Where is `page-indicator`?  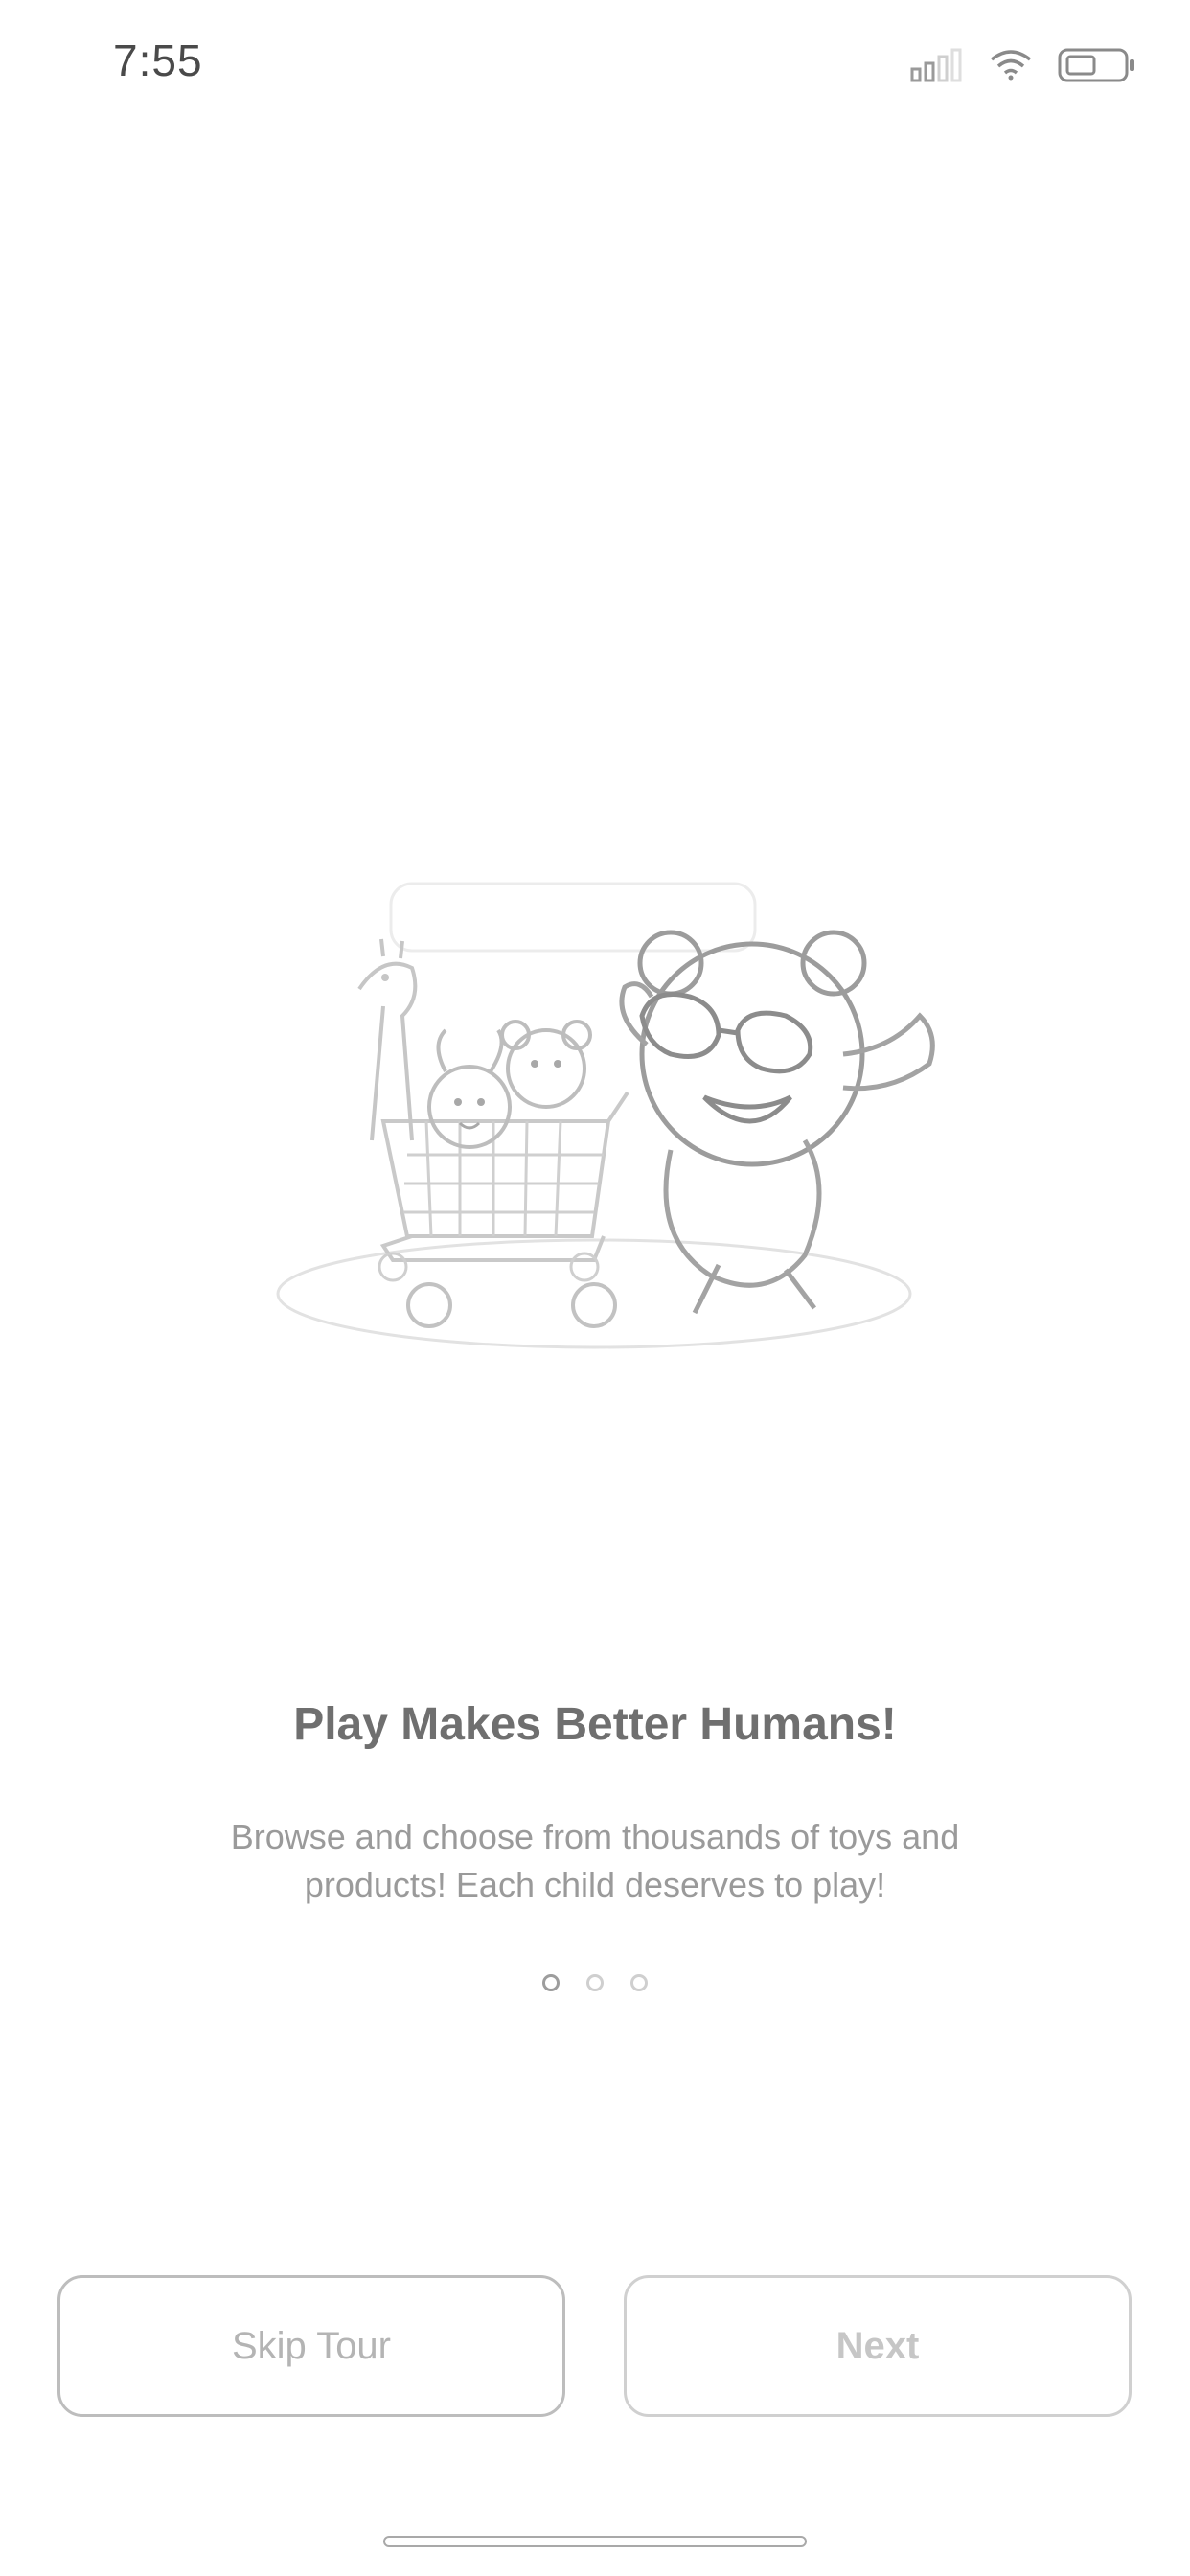 page-indicator is located at coordinates (595, 1982).